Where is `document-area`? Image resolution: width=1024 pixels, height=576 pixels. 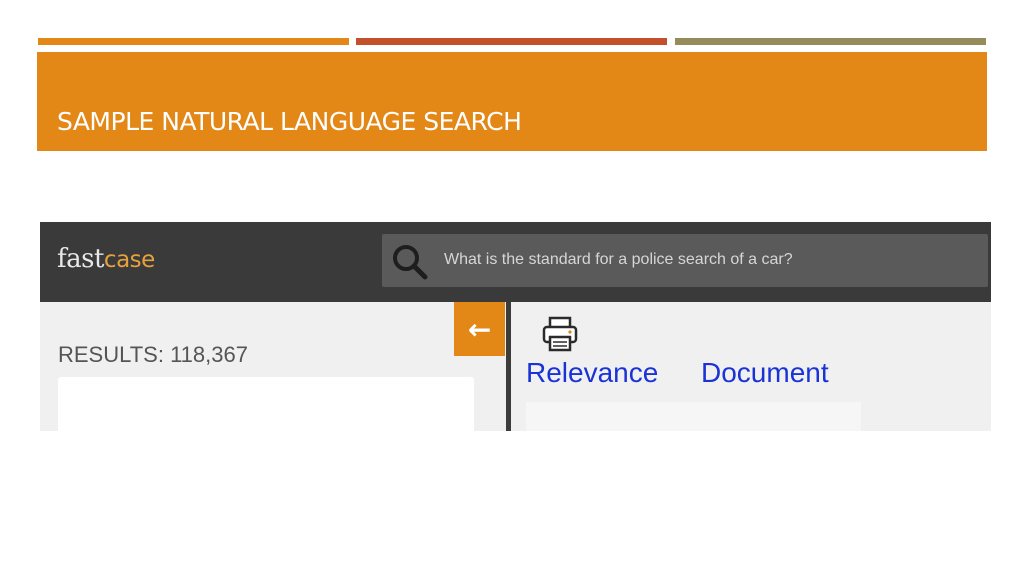 document-area is located at coordinates (693, 416).